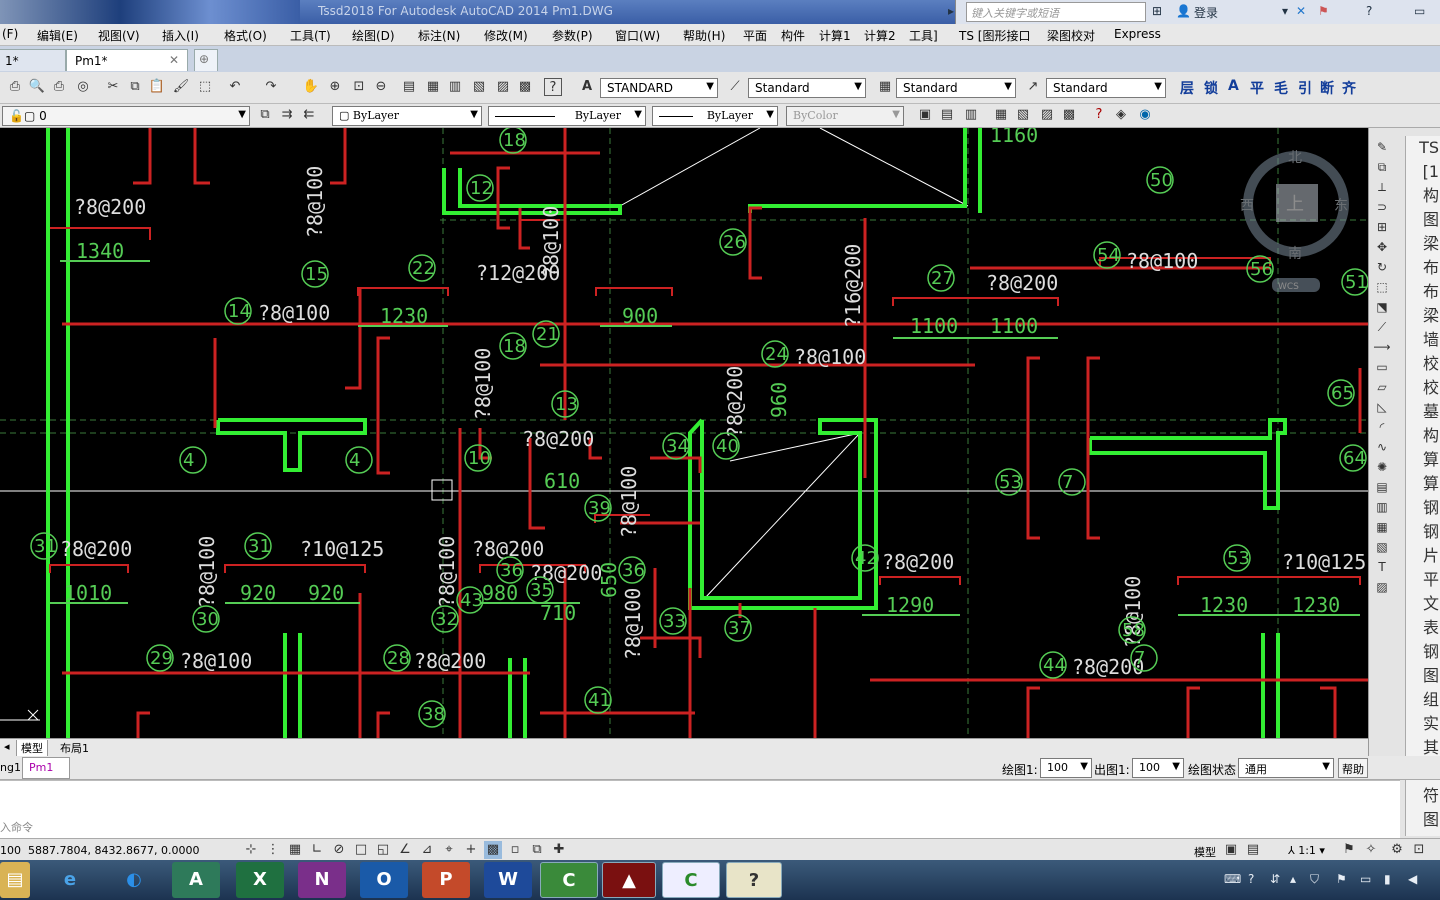 This screenshot has height=900, width=1440. I want to click on command-window: 入命令, so click(700, 809).